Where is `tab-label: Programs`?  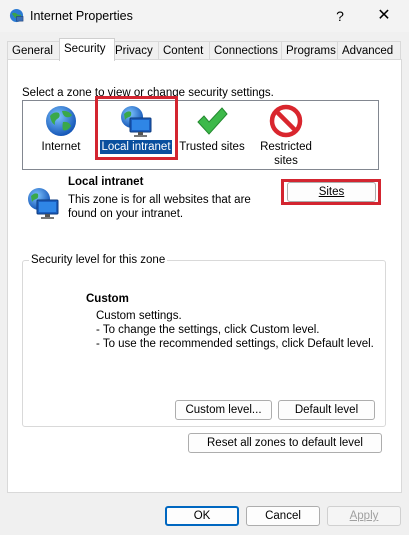 tab-label: Programs is located at coordinates (311, 51).